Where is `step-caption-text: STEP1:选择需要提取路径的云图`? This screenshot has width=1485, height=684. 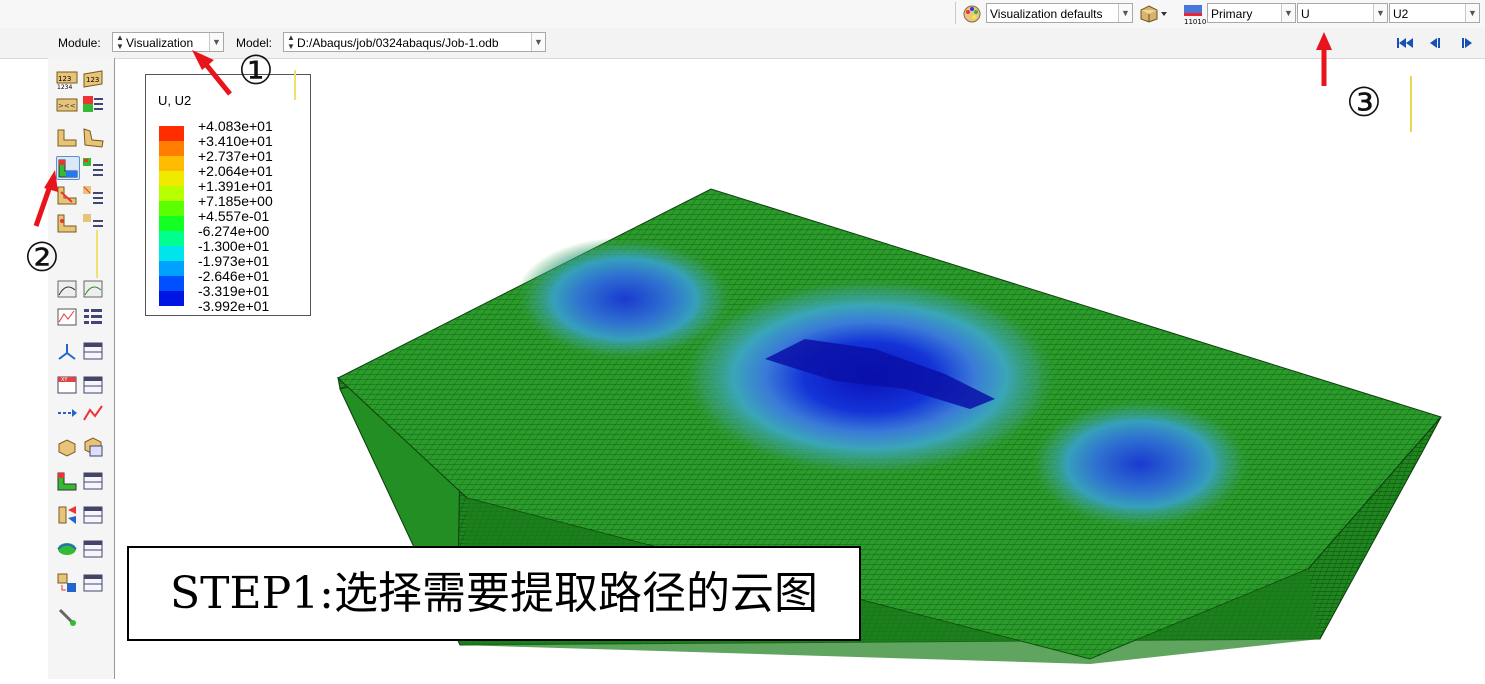 step-caption-text: STEP1:选择需要提取路径的云图 is located at coordinates (494, 593).